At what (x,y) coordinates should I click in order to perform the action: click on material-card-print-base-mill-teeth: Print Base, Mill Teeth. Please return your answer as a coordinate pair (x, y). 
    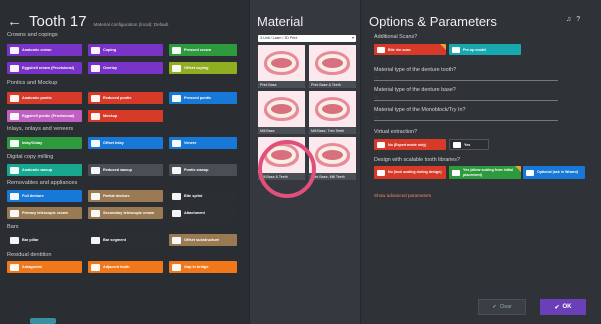
    Looking at the image, I should click on (332, 158).